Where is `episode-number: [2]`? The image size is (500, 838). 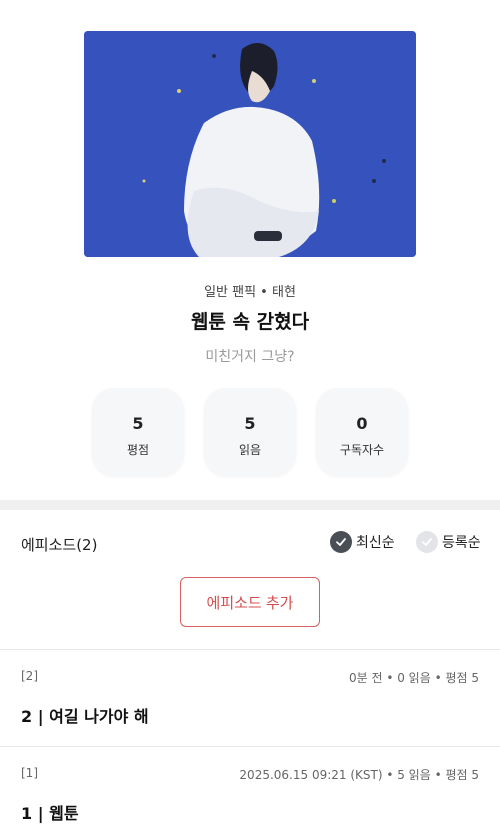 episode-number: [2] is located at coordinates (29, 676).